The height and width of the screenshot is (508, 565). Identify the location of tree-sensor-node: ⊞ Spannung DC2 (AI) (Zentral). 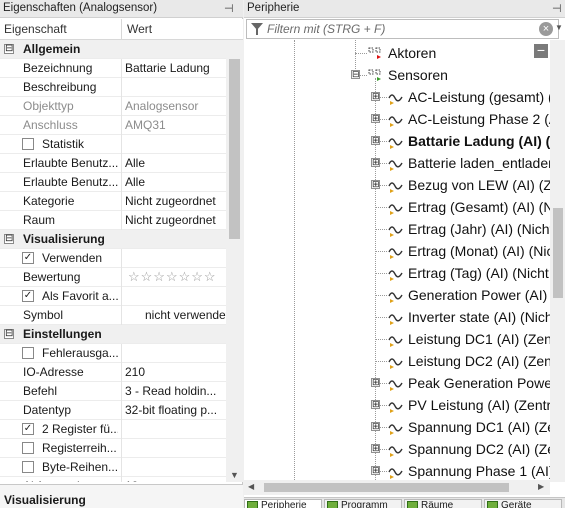
(397, 449).